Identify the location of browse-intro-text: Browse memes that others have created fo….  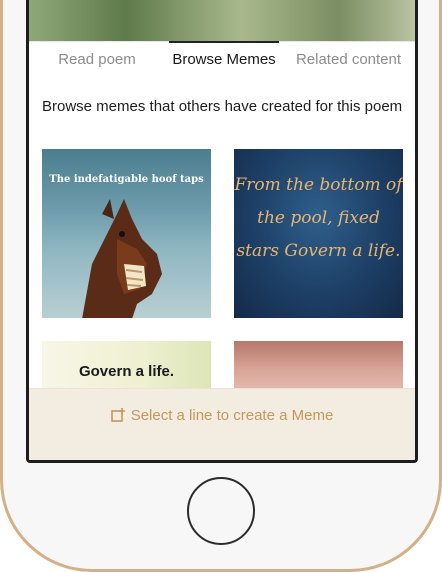
(222, 106).